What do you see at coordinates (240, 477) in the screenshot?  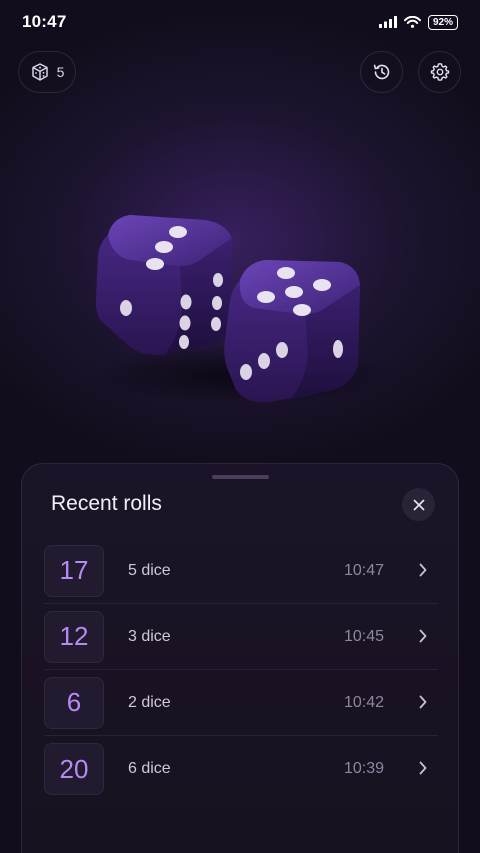 I see `panel-drag-handle` at bounding box center [240, 477].